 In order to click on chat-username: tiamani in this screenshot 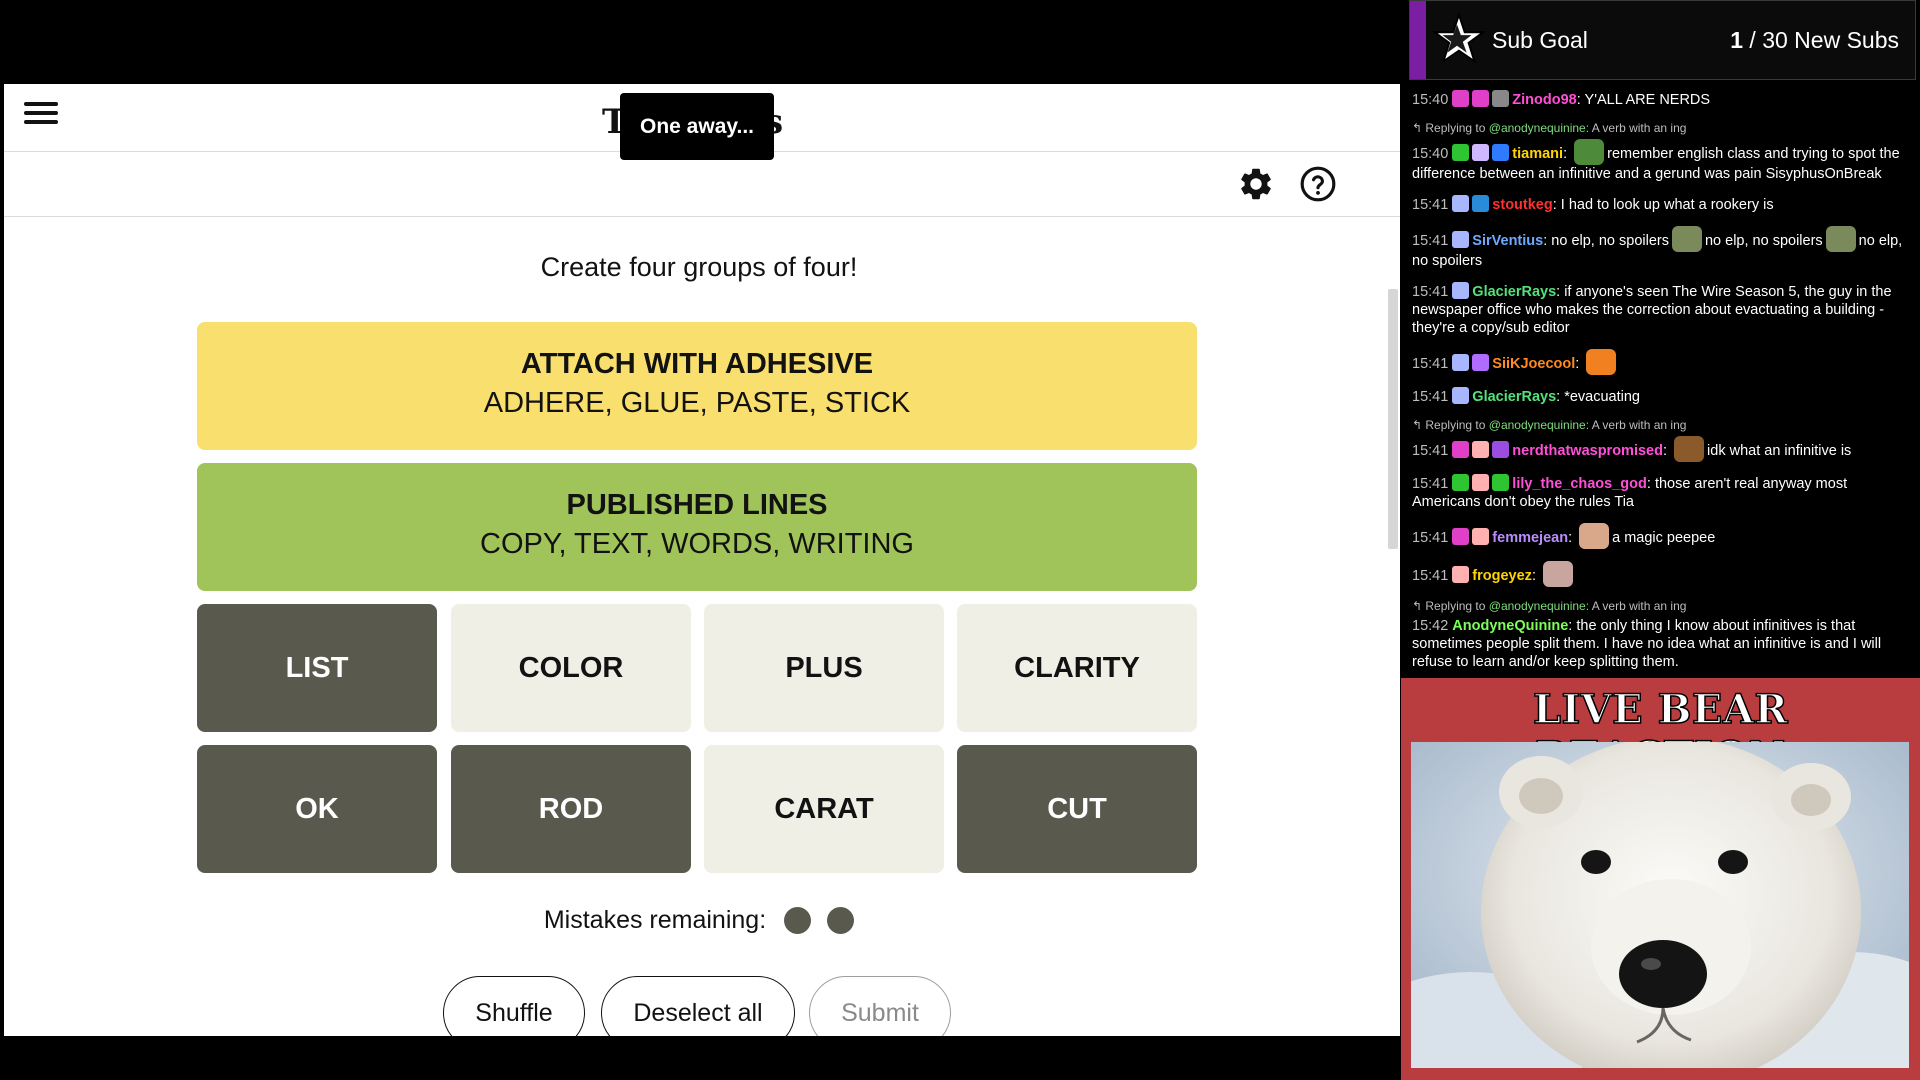, I will do `click(1537, 154)`.